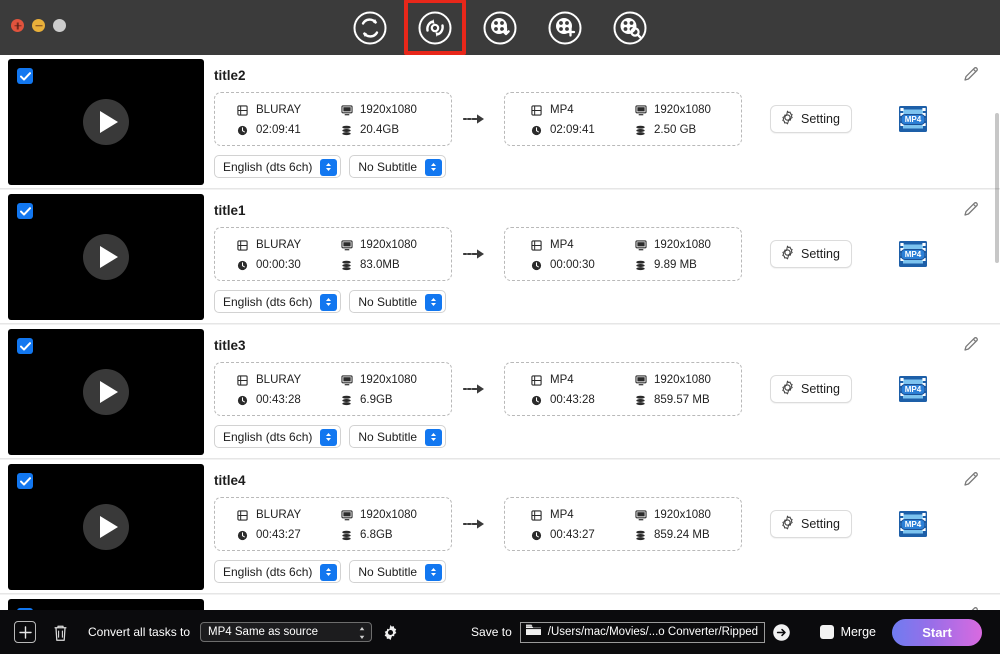 This screenshot has width=1000, height=654. What do you see at coordinates (533, 632) in the screenshot?
I see `folder-icon` at bounding box center [533, 632].